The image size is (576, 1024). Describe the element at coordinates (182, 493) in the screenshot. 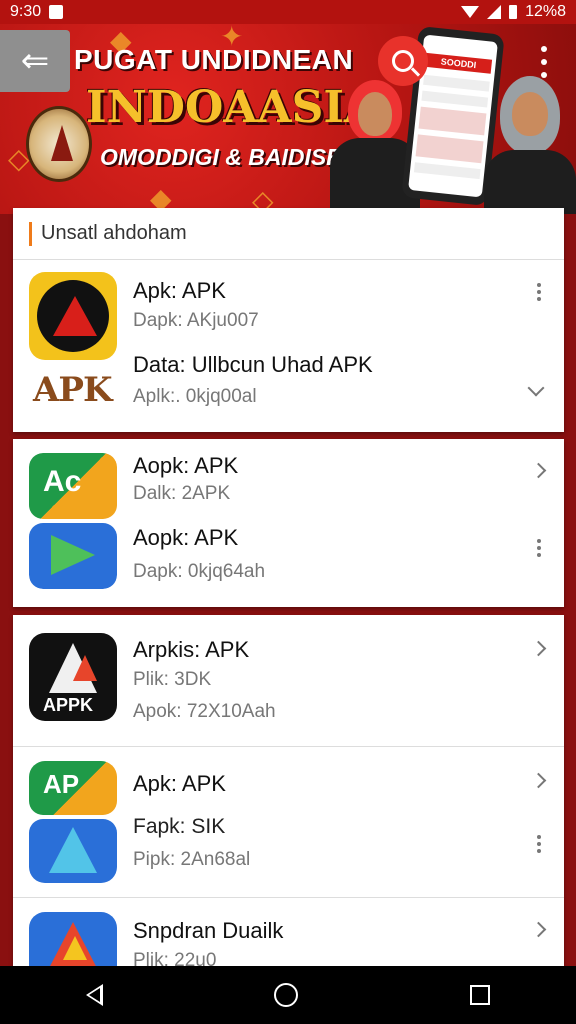

I see `app-subtitle: Dalk: 2APK` at that location.